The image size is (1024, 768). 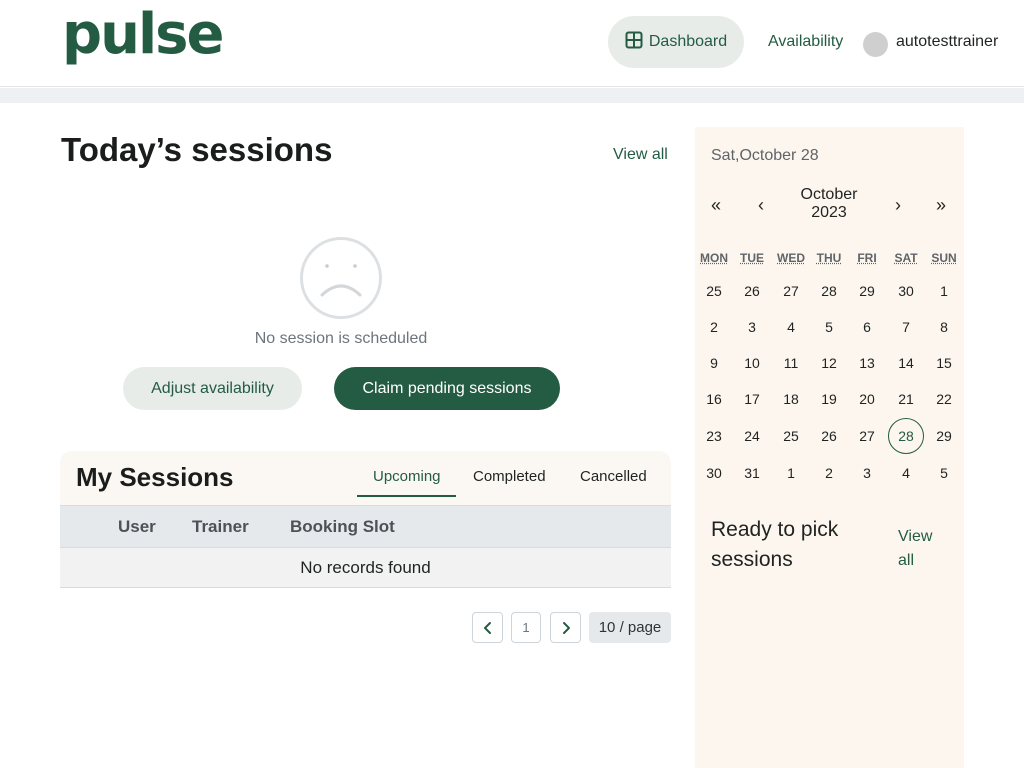 What do you see at coordinates (906, 327) in the screenshot?
I see `calendar-day: 7` at bounding box center [906, 327].